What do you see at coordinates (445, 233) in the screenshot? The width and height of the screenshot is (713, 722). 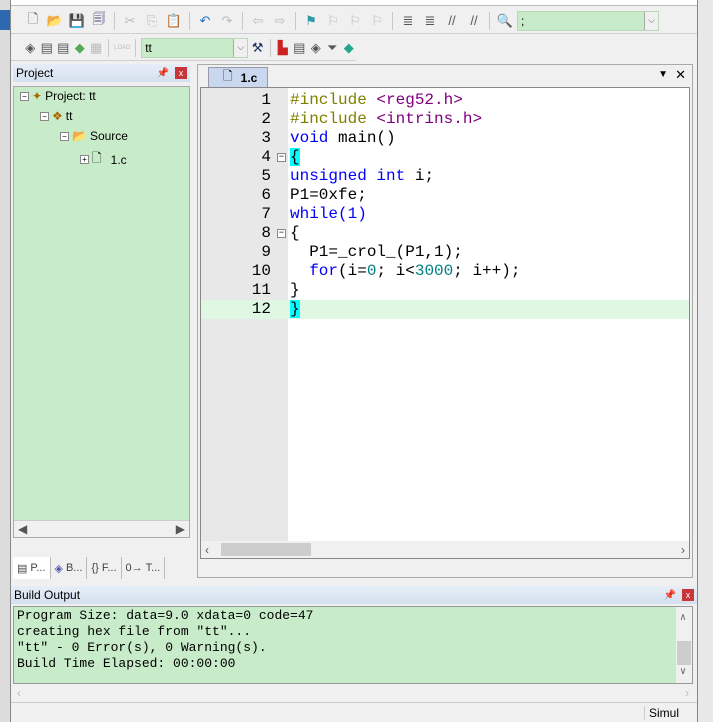 I see `code-line: 8−{` at bounding box center [445, 233].